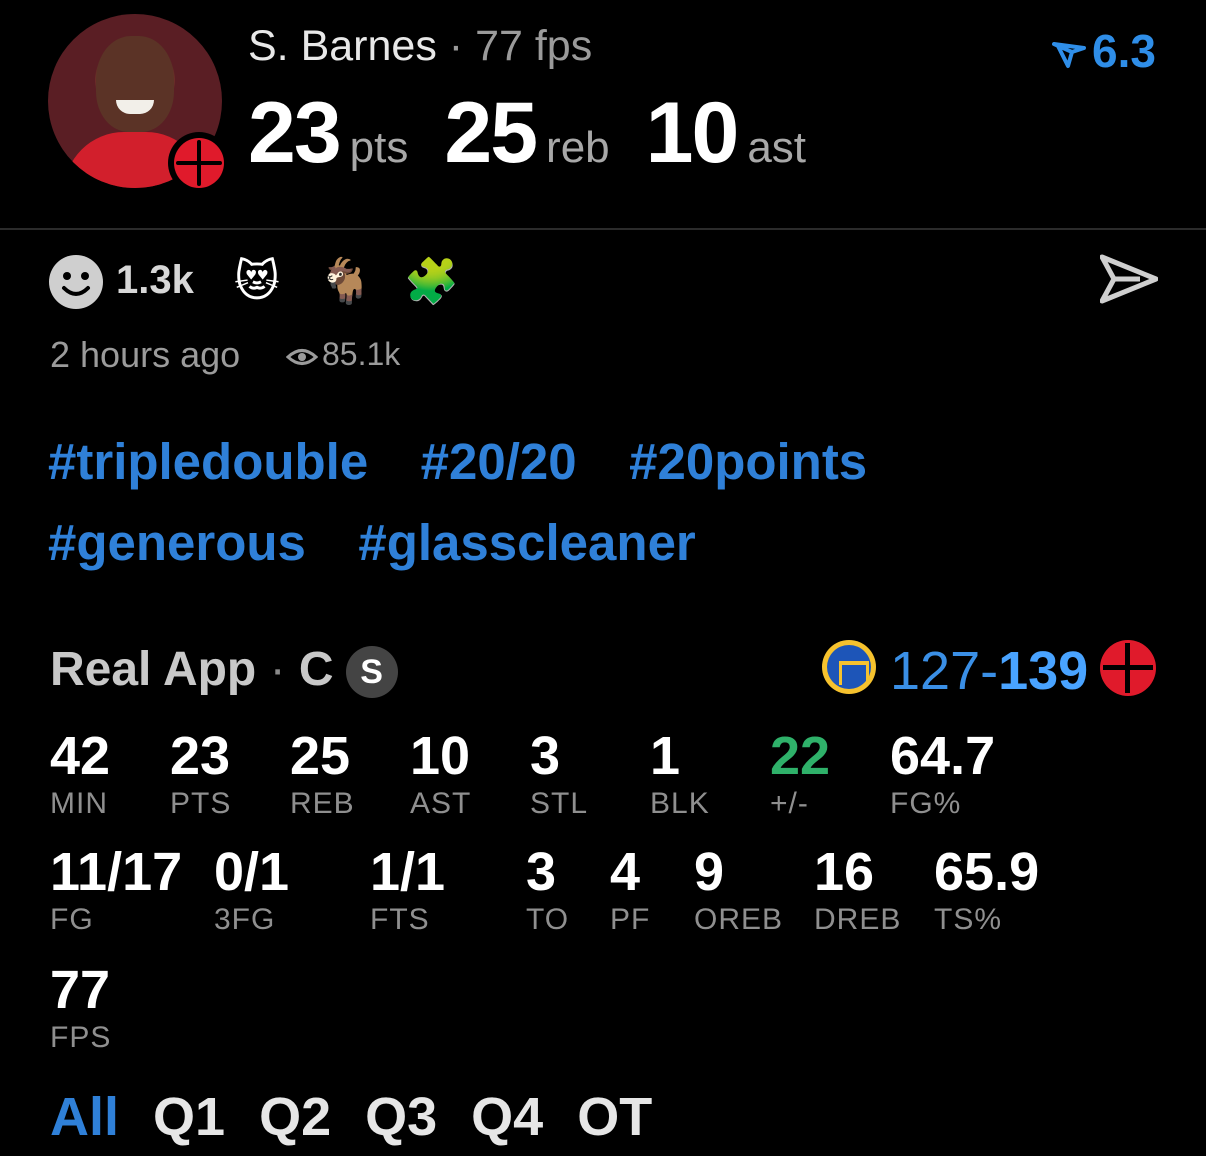  I want to click on goat-icon: 🐐, so click(345, 282).